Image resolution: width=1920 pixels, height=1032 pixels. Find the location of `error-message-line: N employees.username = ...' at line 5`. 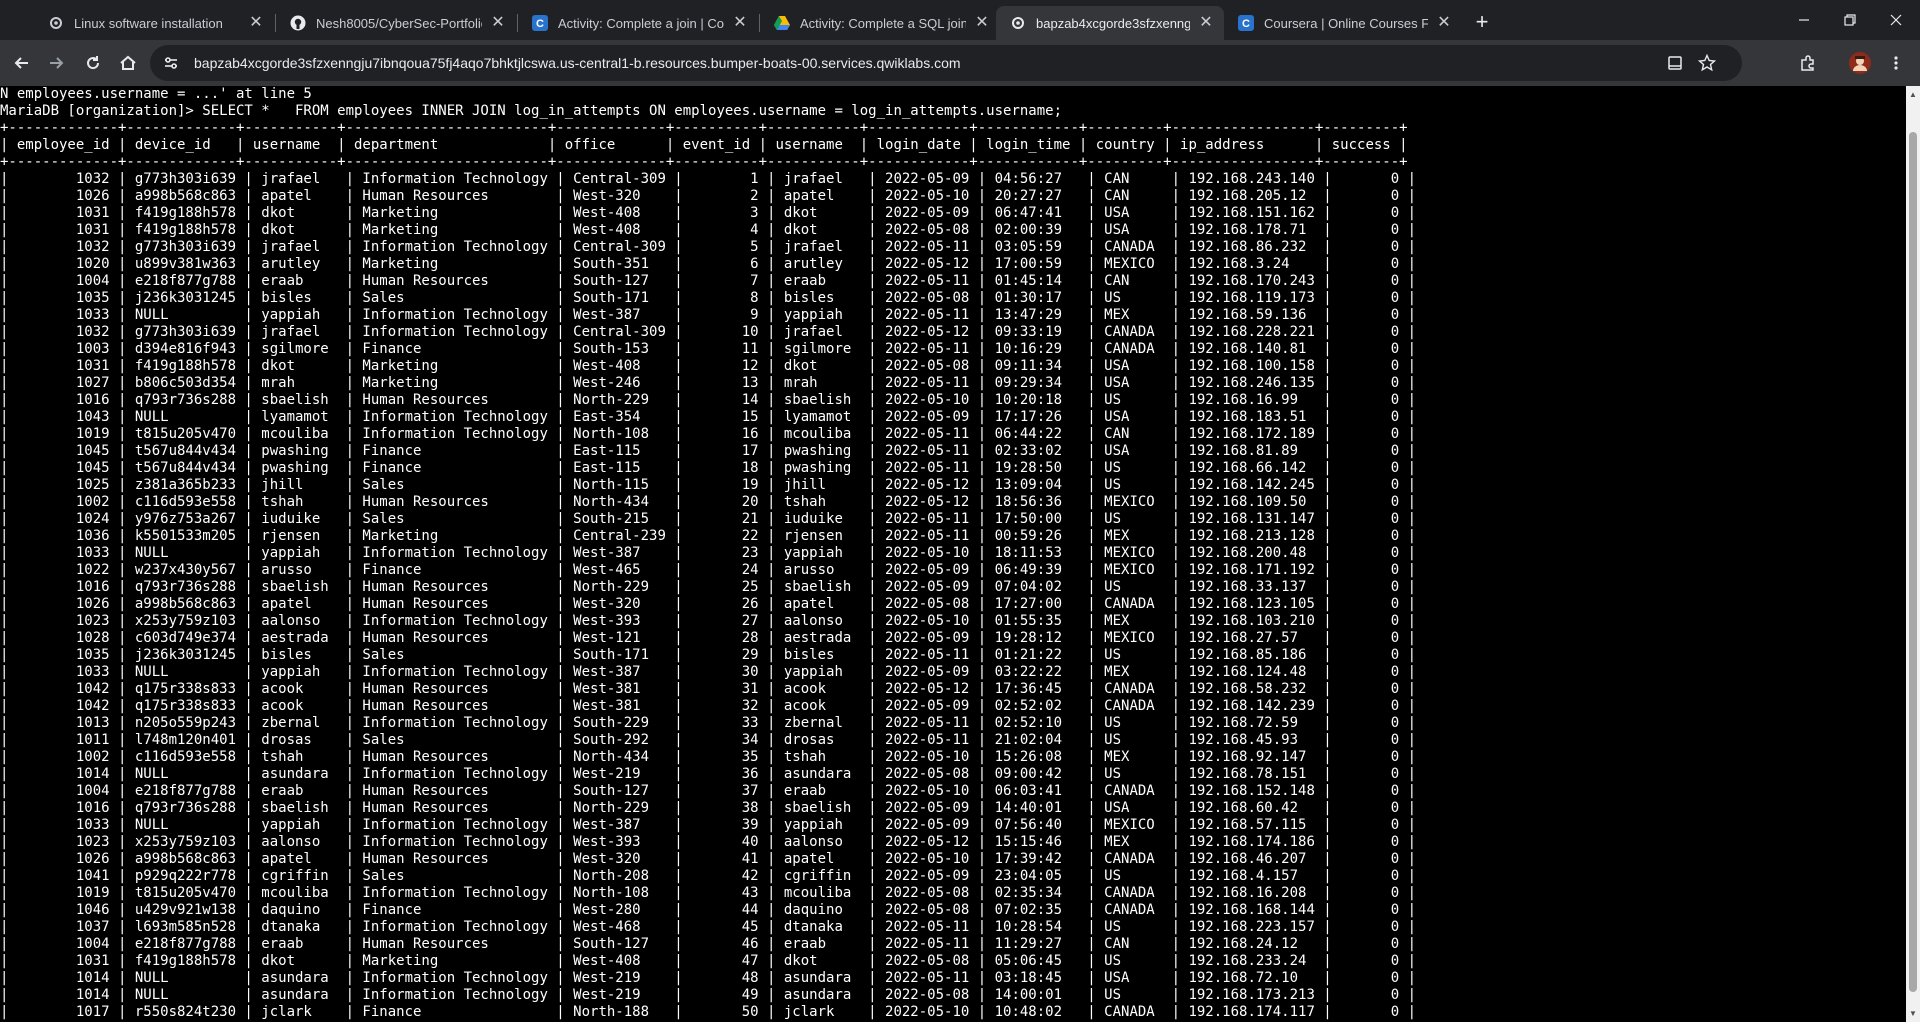

error-message-line: N employees.username = ...' at line 5 is located at coordinates (156, 94).